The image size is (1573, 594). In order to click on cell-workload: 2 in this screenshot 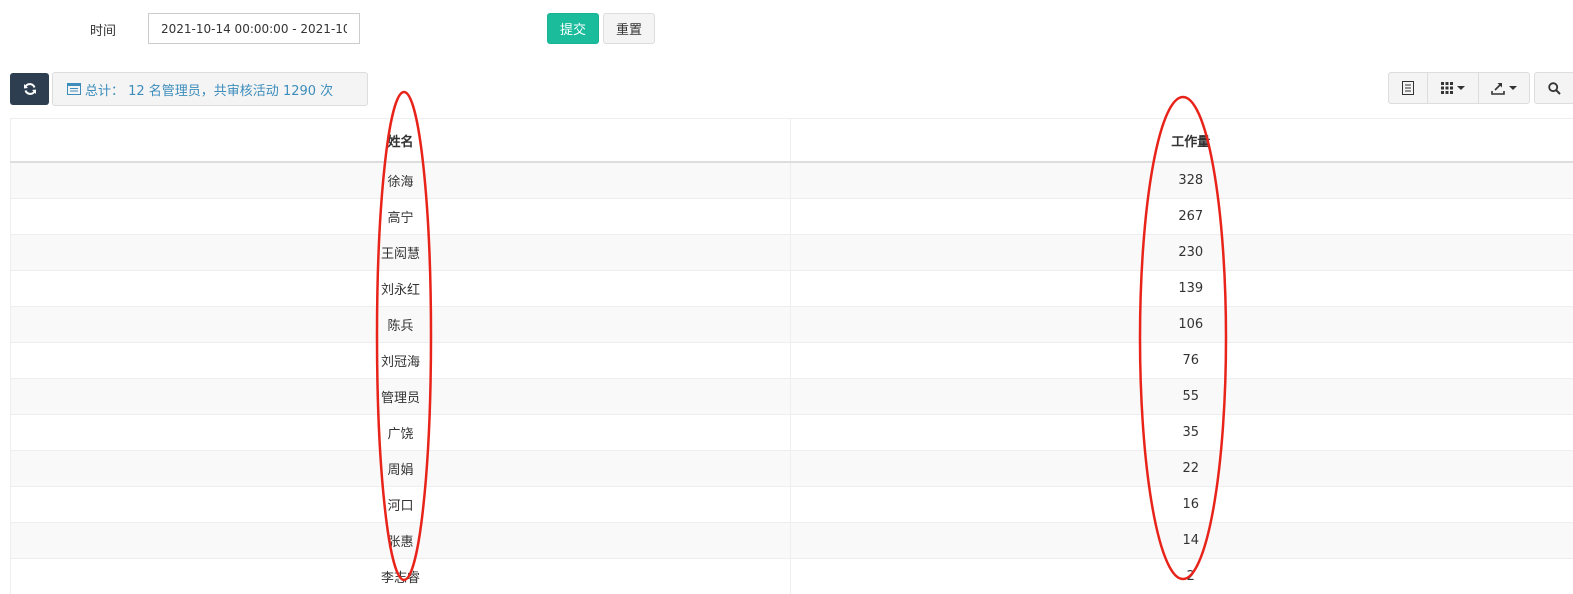, I will do `click(1182, 576)`.